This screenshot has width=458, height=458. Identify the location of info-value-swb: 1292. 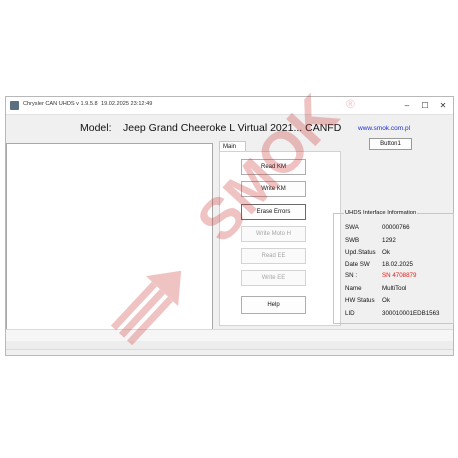
(389, 240).